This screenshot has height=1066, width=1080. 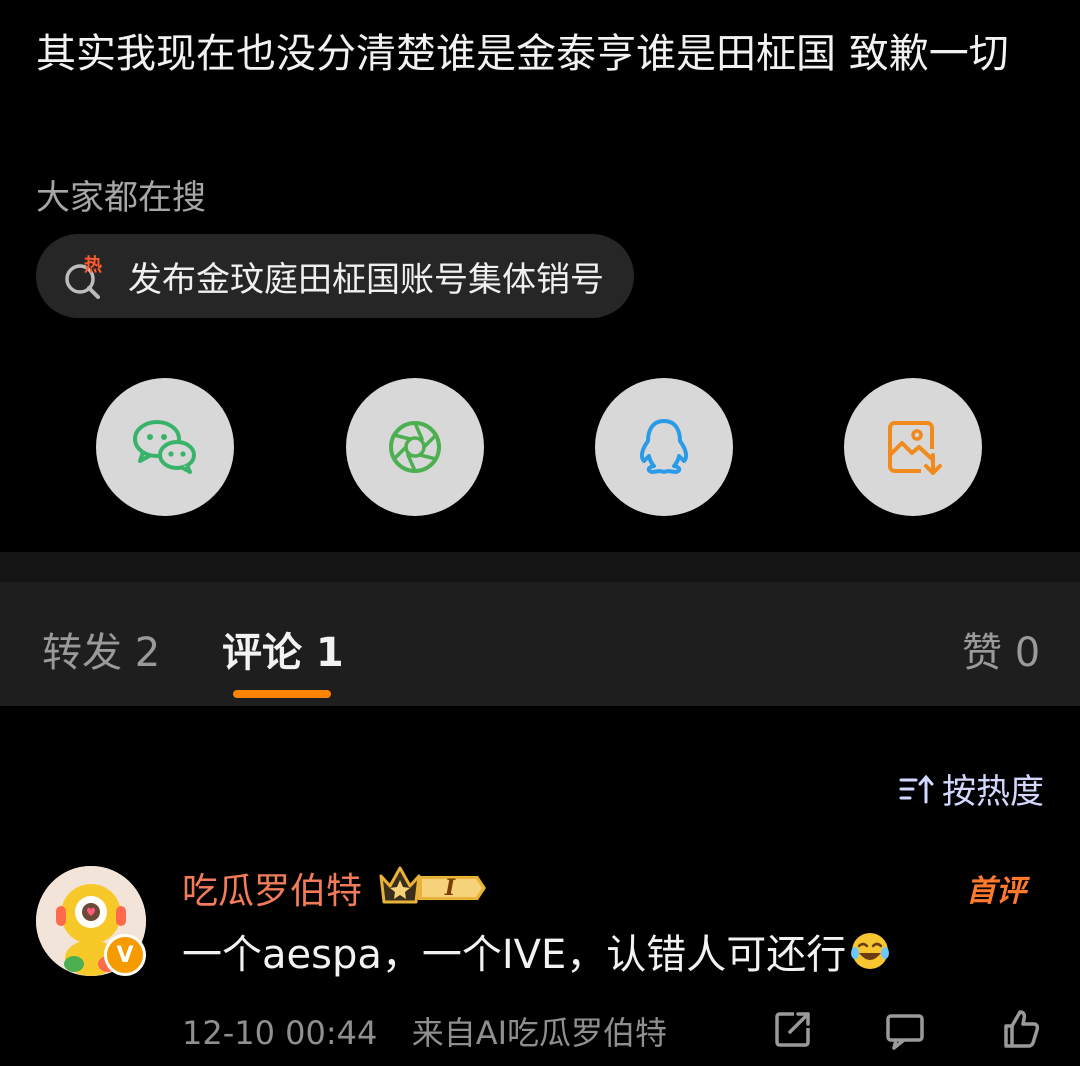 I want to click on tab-likes: 赞 0, so click(x=1001, y=649).